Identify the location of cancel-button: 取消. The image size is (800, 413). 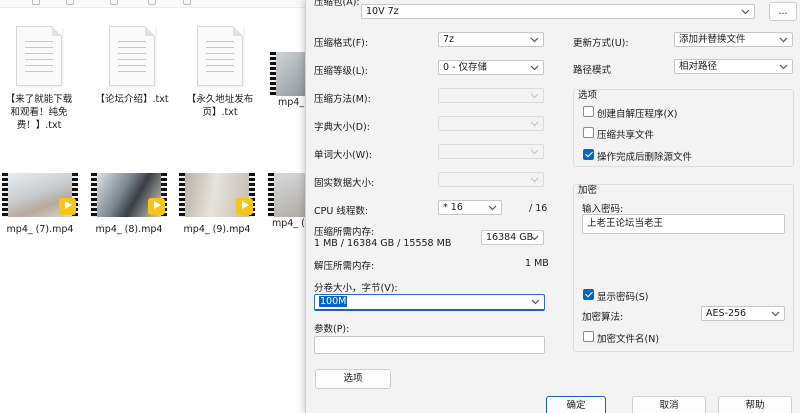
(669, 404).